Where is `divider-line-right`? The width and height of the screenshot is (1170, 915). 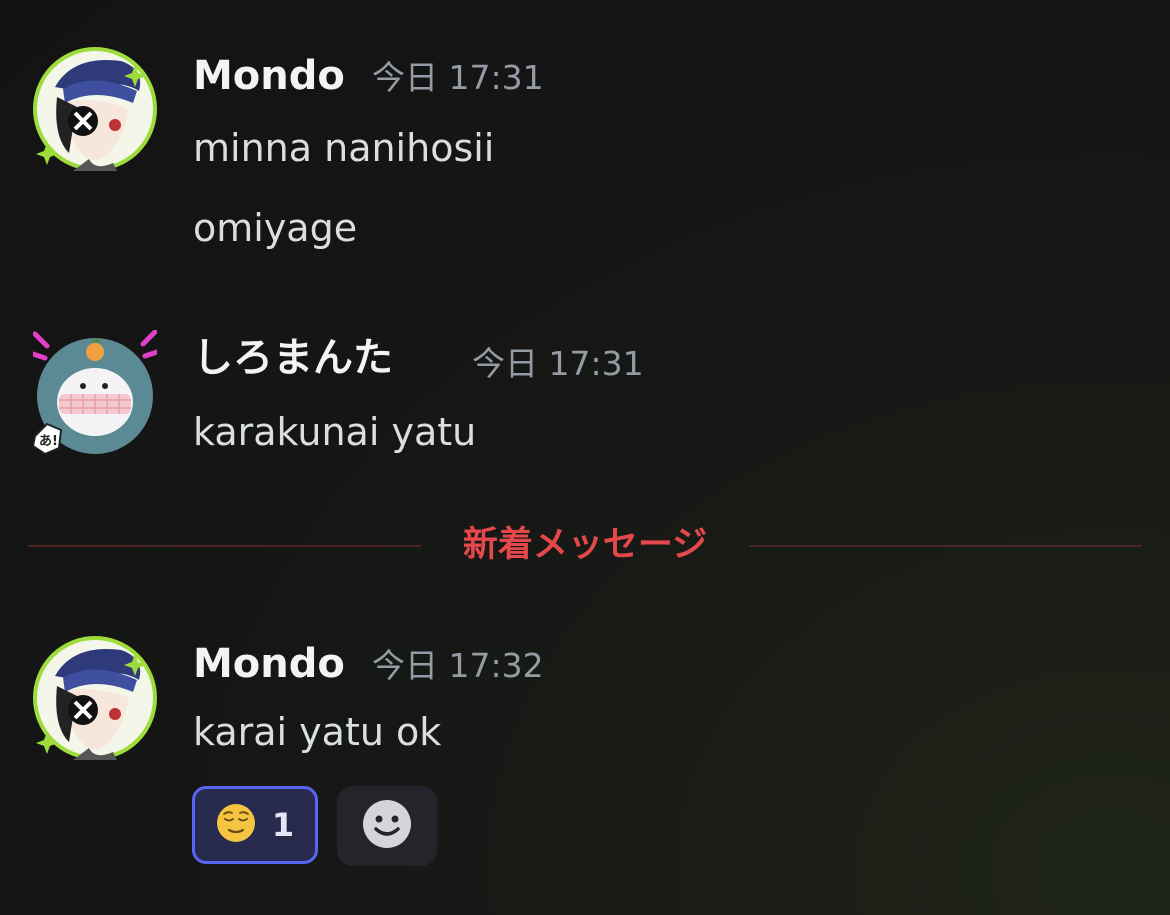 divider-line-right is located at coordinates (945, 546).